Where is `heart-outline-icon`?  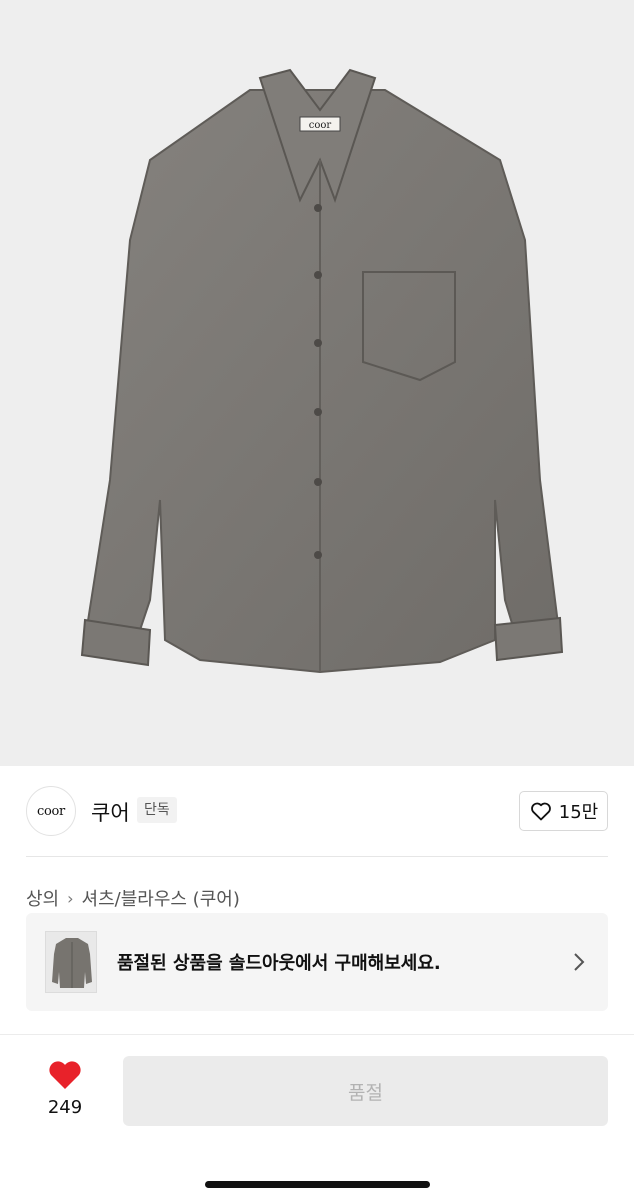
heart-outline-icon is located at coordinates (540, 811).